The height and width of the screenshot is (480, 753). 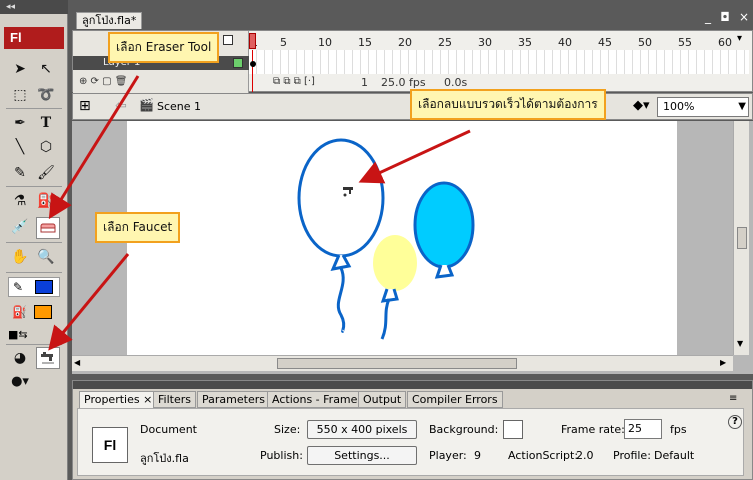 What do you see at coordinates (456, 82) in the screenshot?
I see `elapsed-time: 0.0s` at bounding box center [456, 82].